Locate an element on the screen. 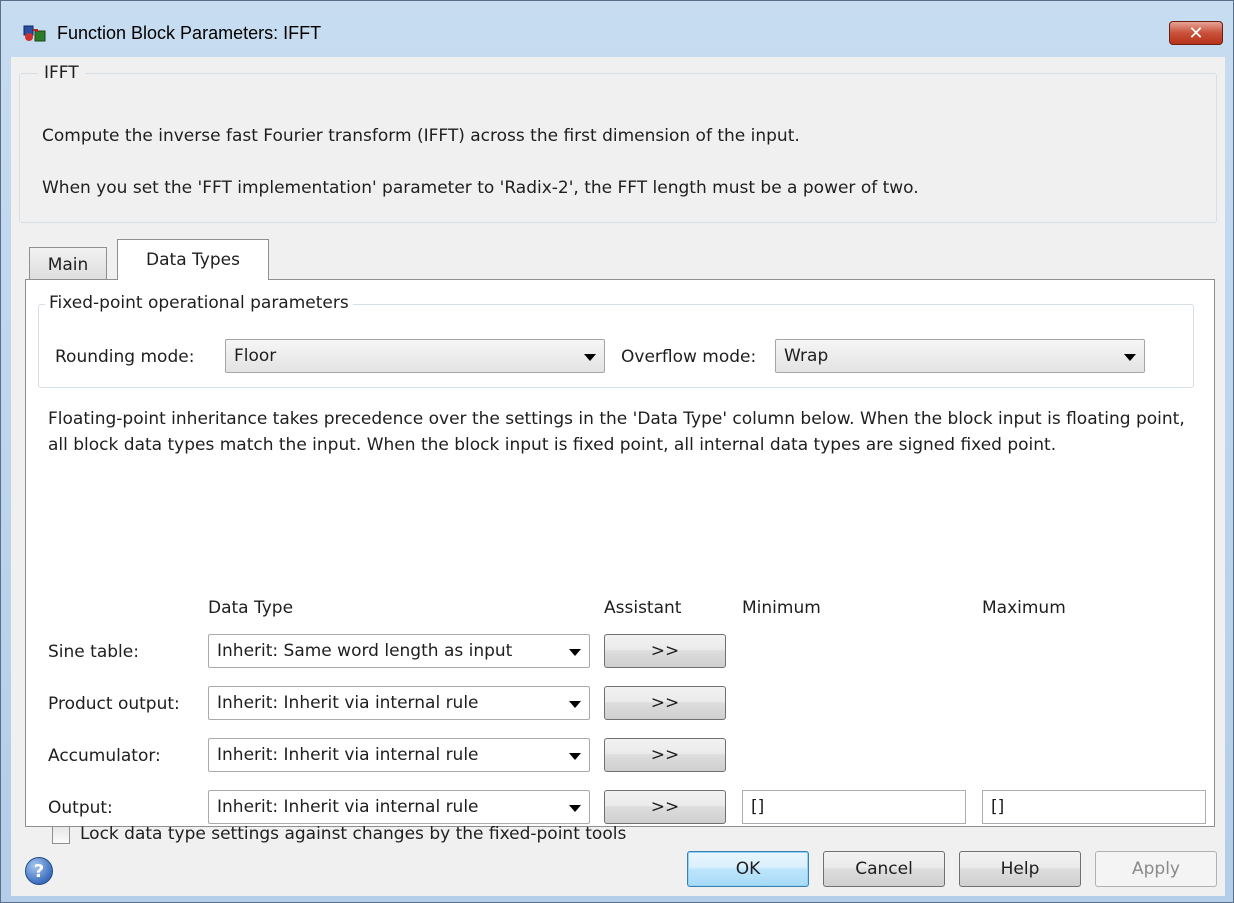 The height and width of the screenshot is (903, 1234). rounding-mode-label: Rounding mode: is located at coordinates (125, 357).